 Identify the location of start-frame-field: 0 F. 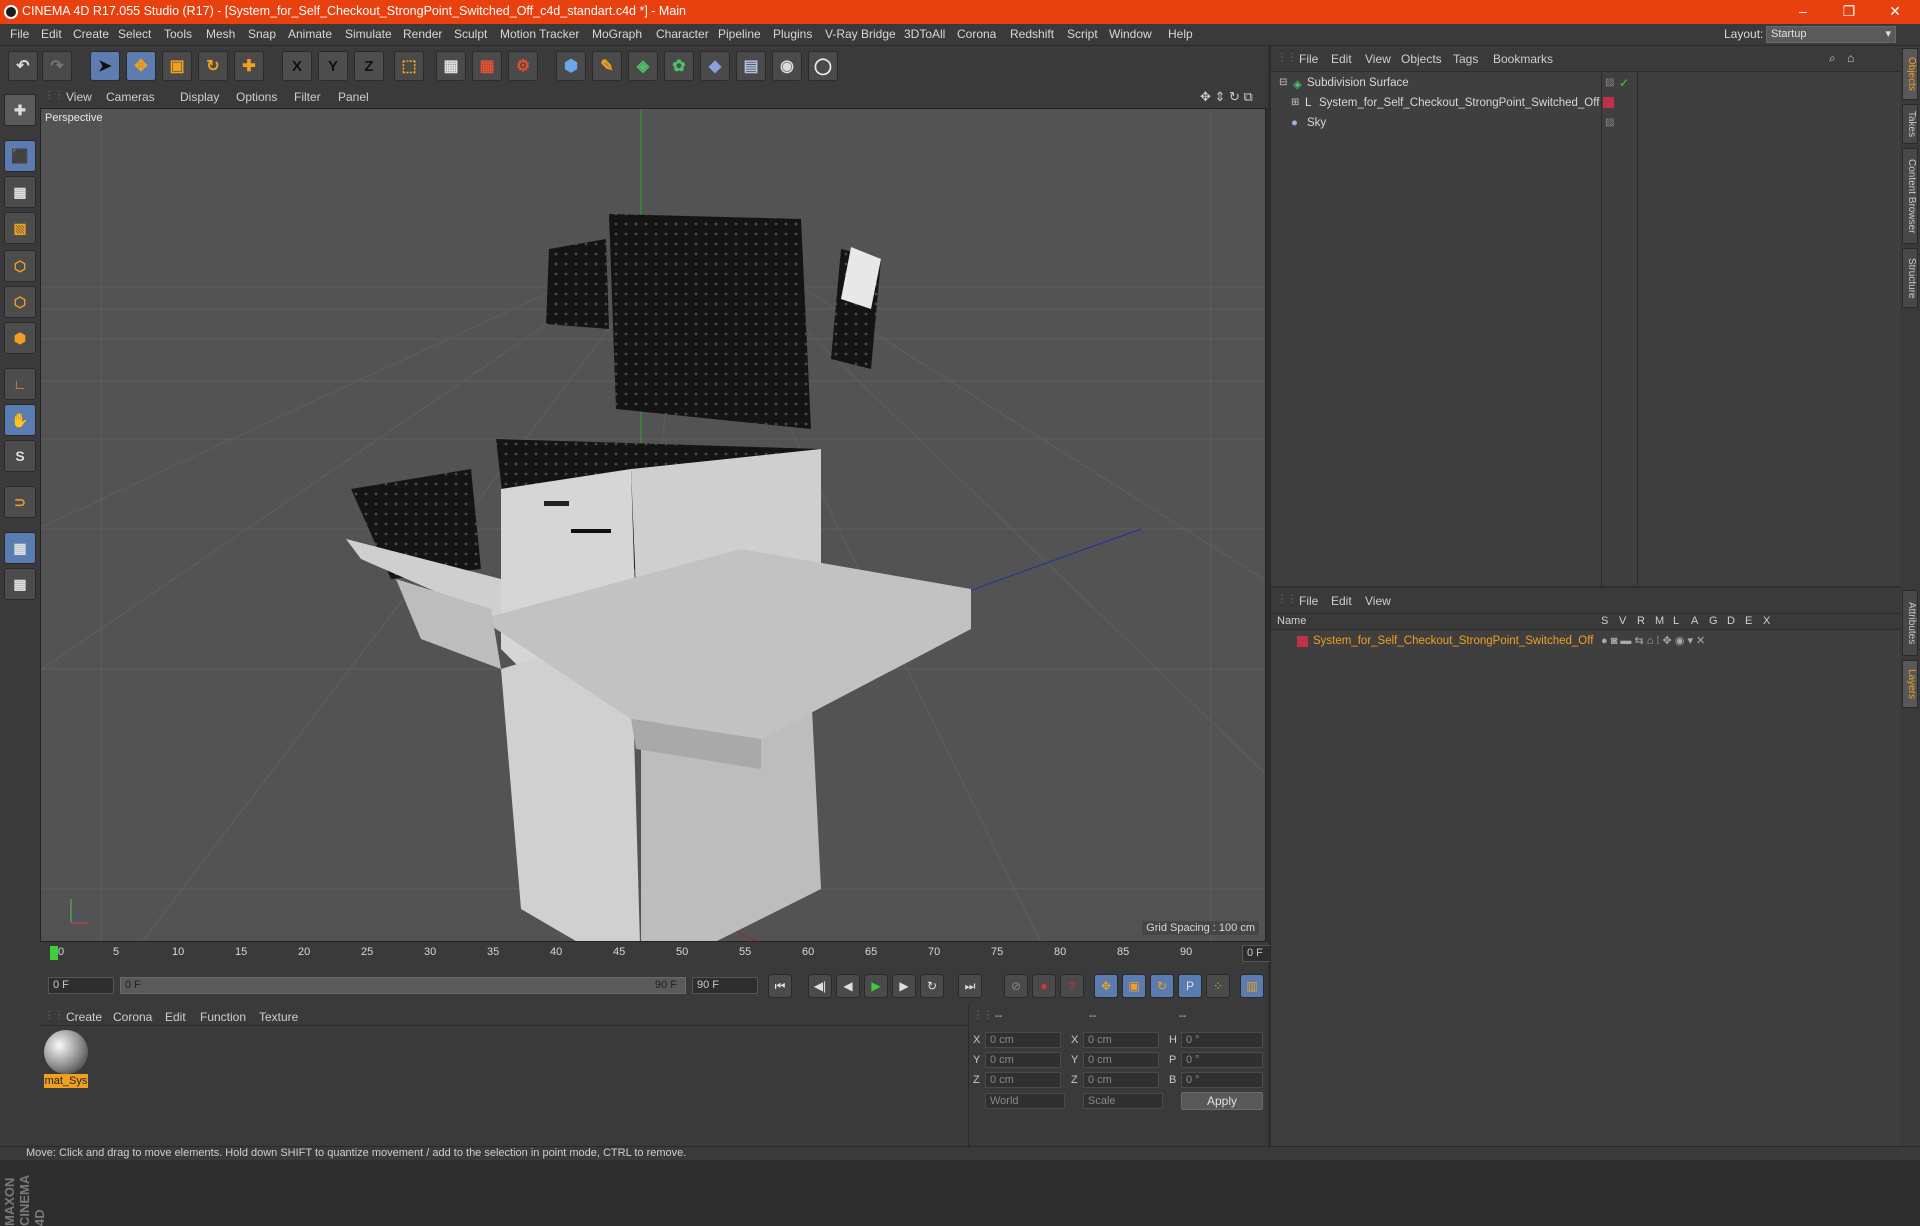
(81, 985).